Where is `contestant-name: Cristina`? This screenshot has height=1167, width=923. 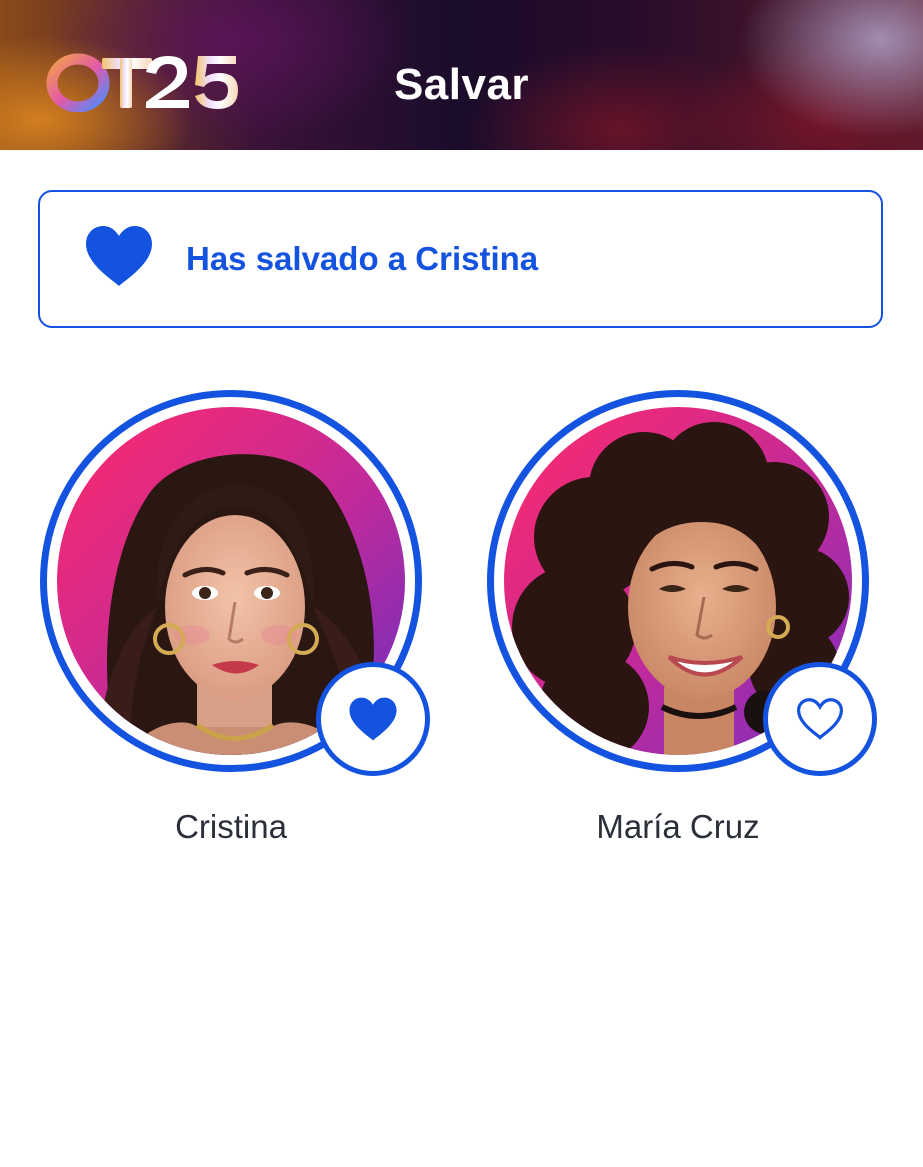 contestant-name: Cristina is located at coordinates (231, 826).